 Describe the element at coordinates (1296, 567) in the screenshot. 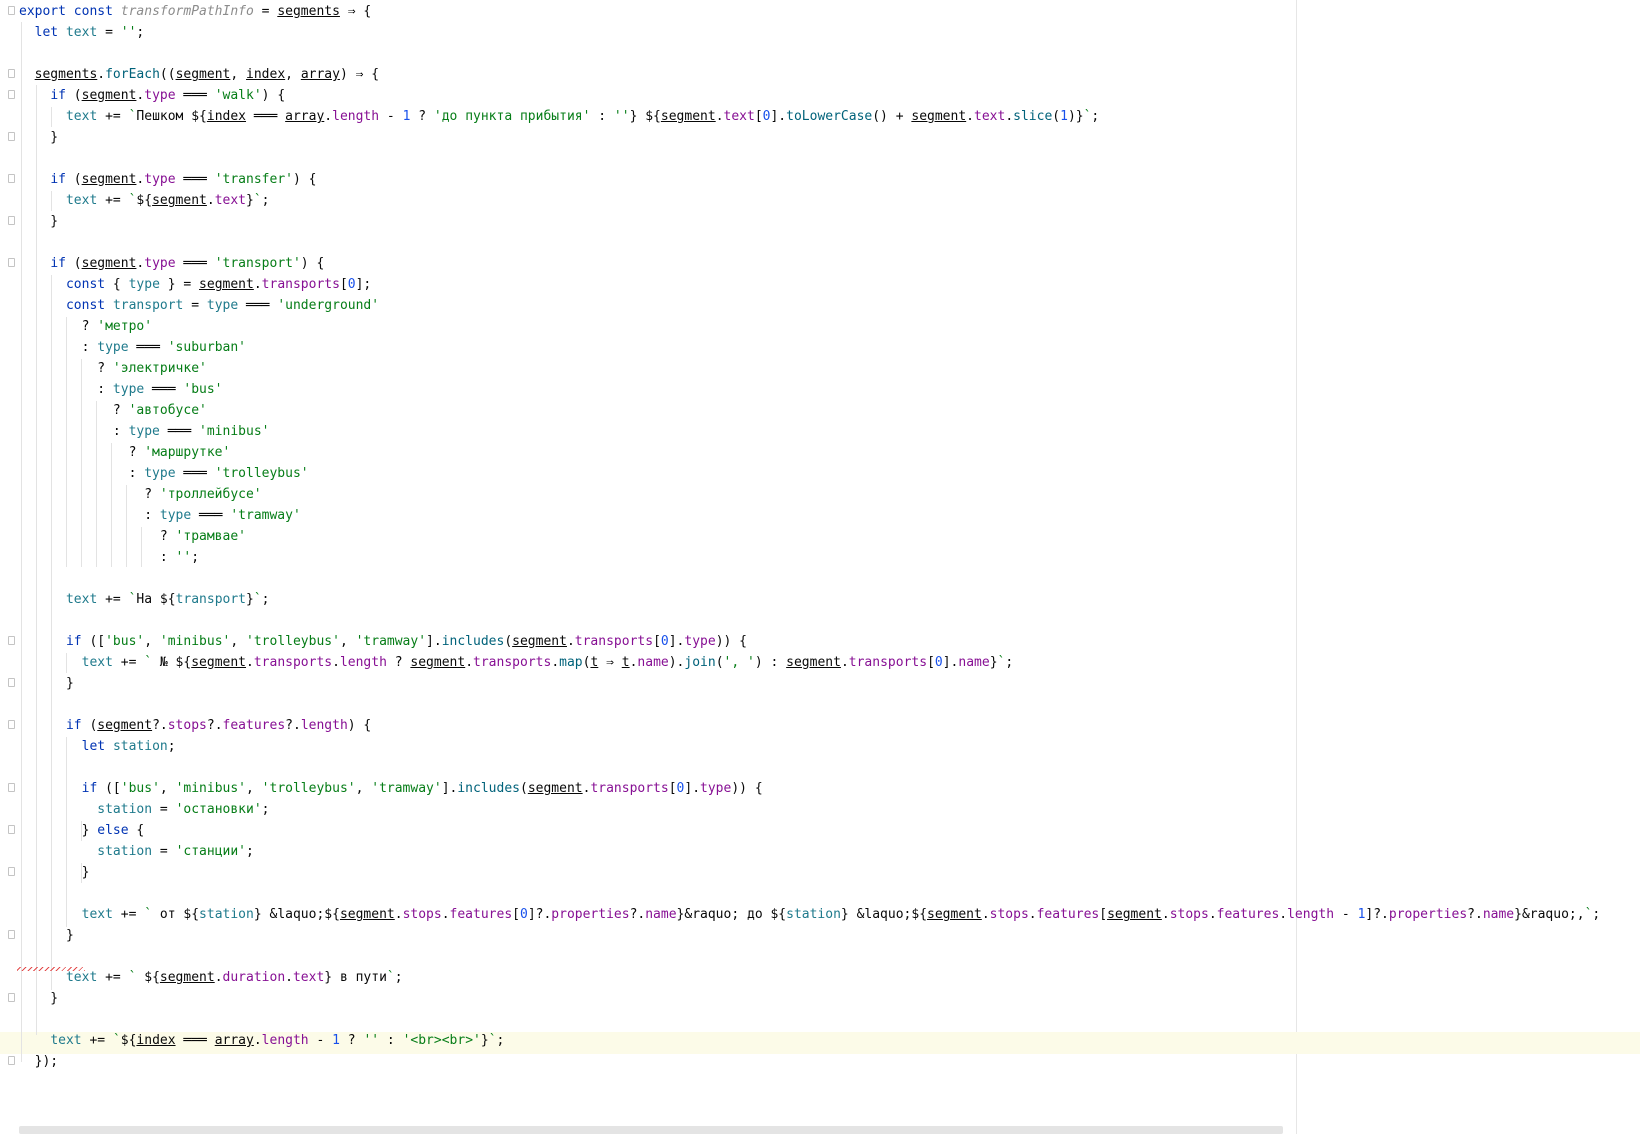

I see `right-margin-guide` at that location.